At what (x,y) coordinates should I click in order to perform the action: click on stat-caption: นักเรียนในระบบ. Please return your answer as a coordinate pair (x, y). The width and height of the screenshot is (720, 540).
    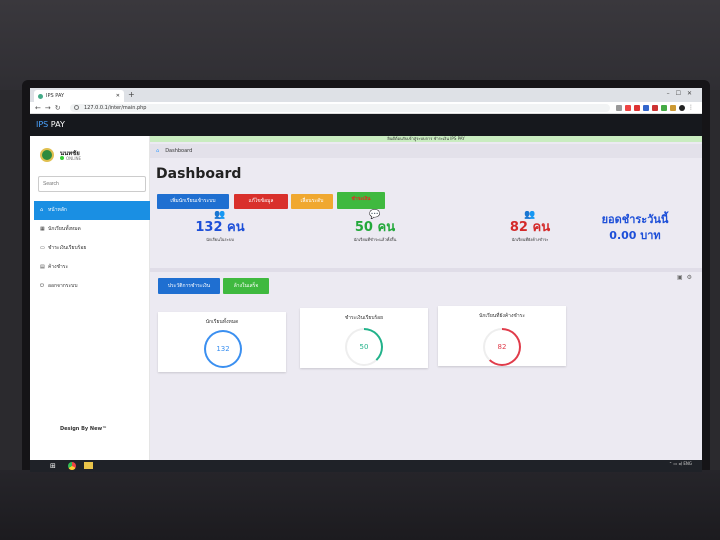
    Looking at the image, I should click on (220, 239).